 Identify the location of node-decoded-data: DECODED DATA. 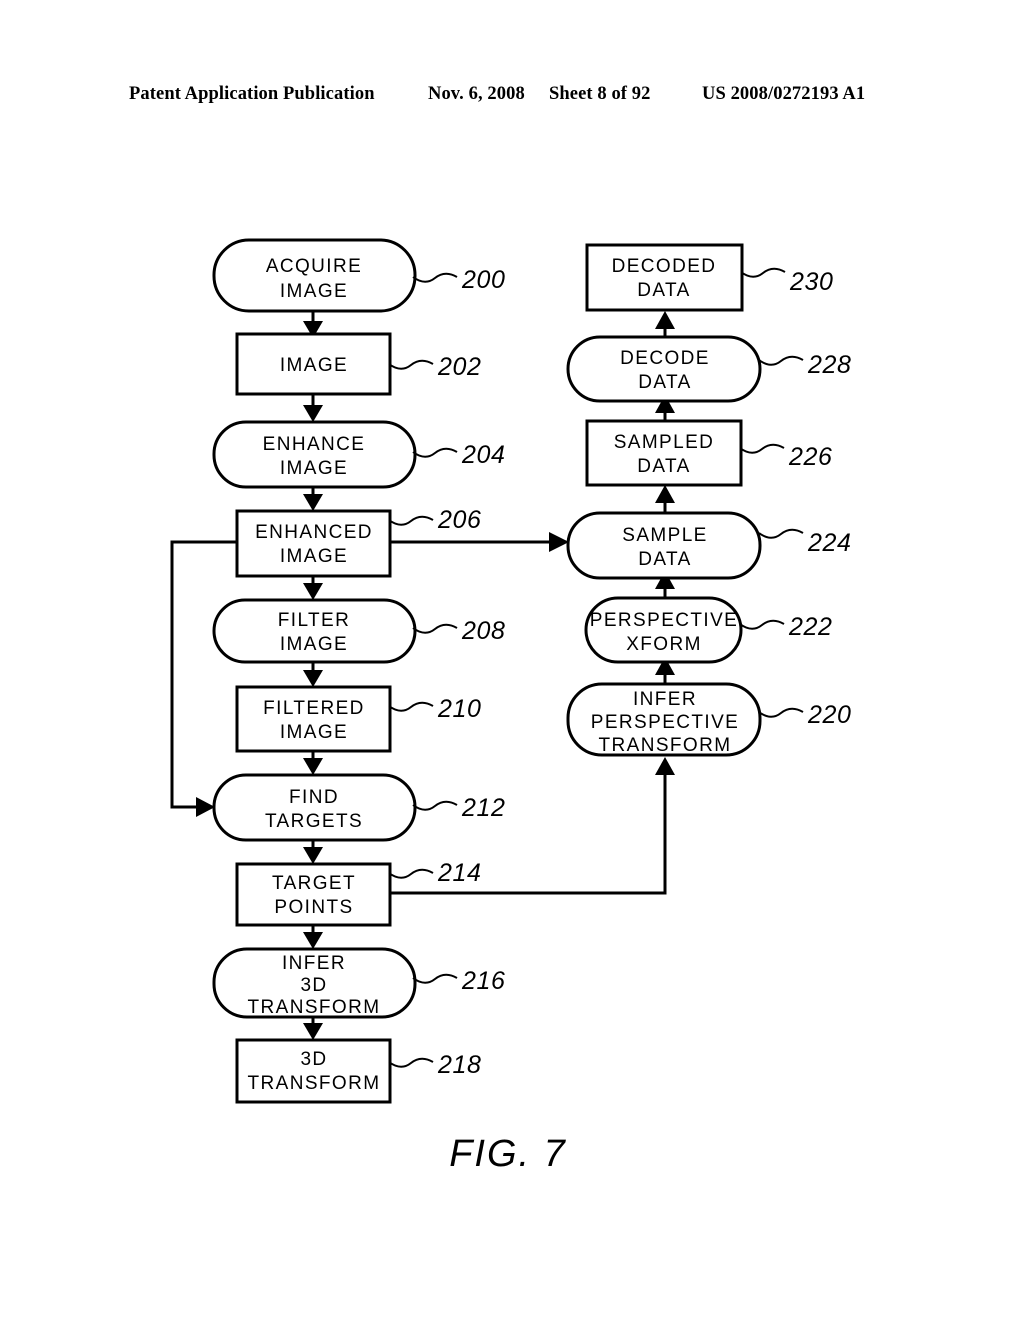
(664, 277).